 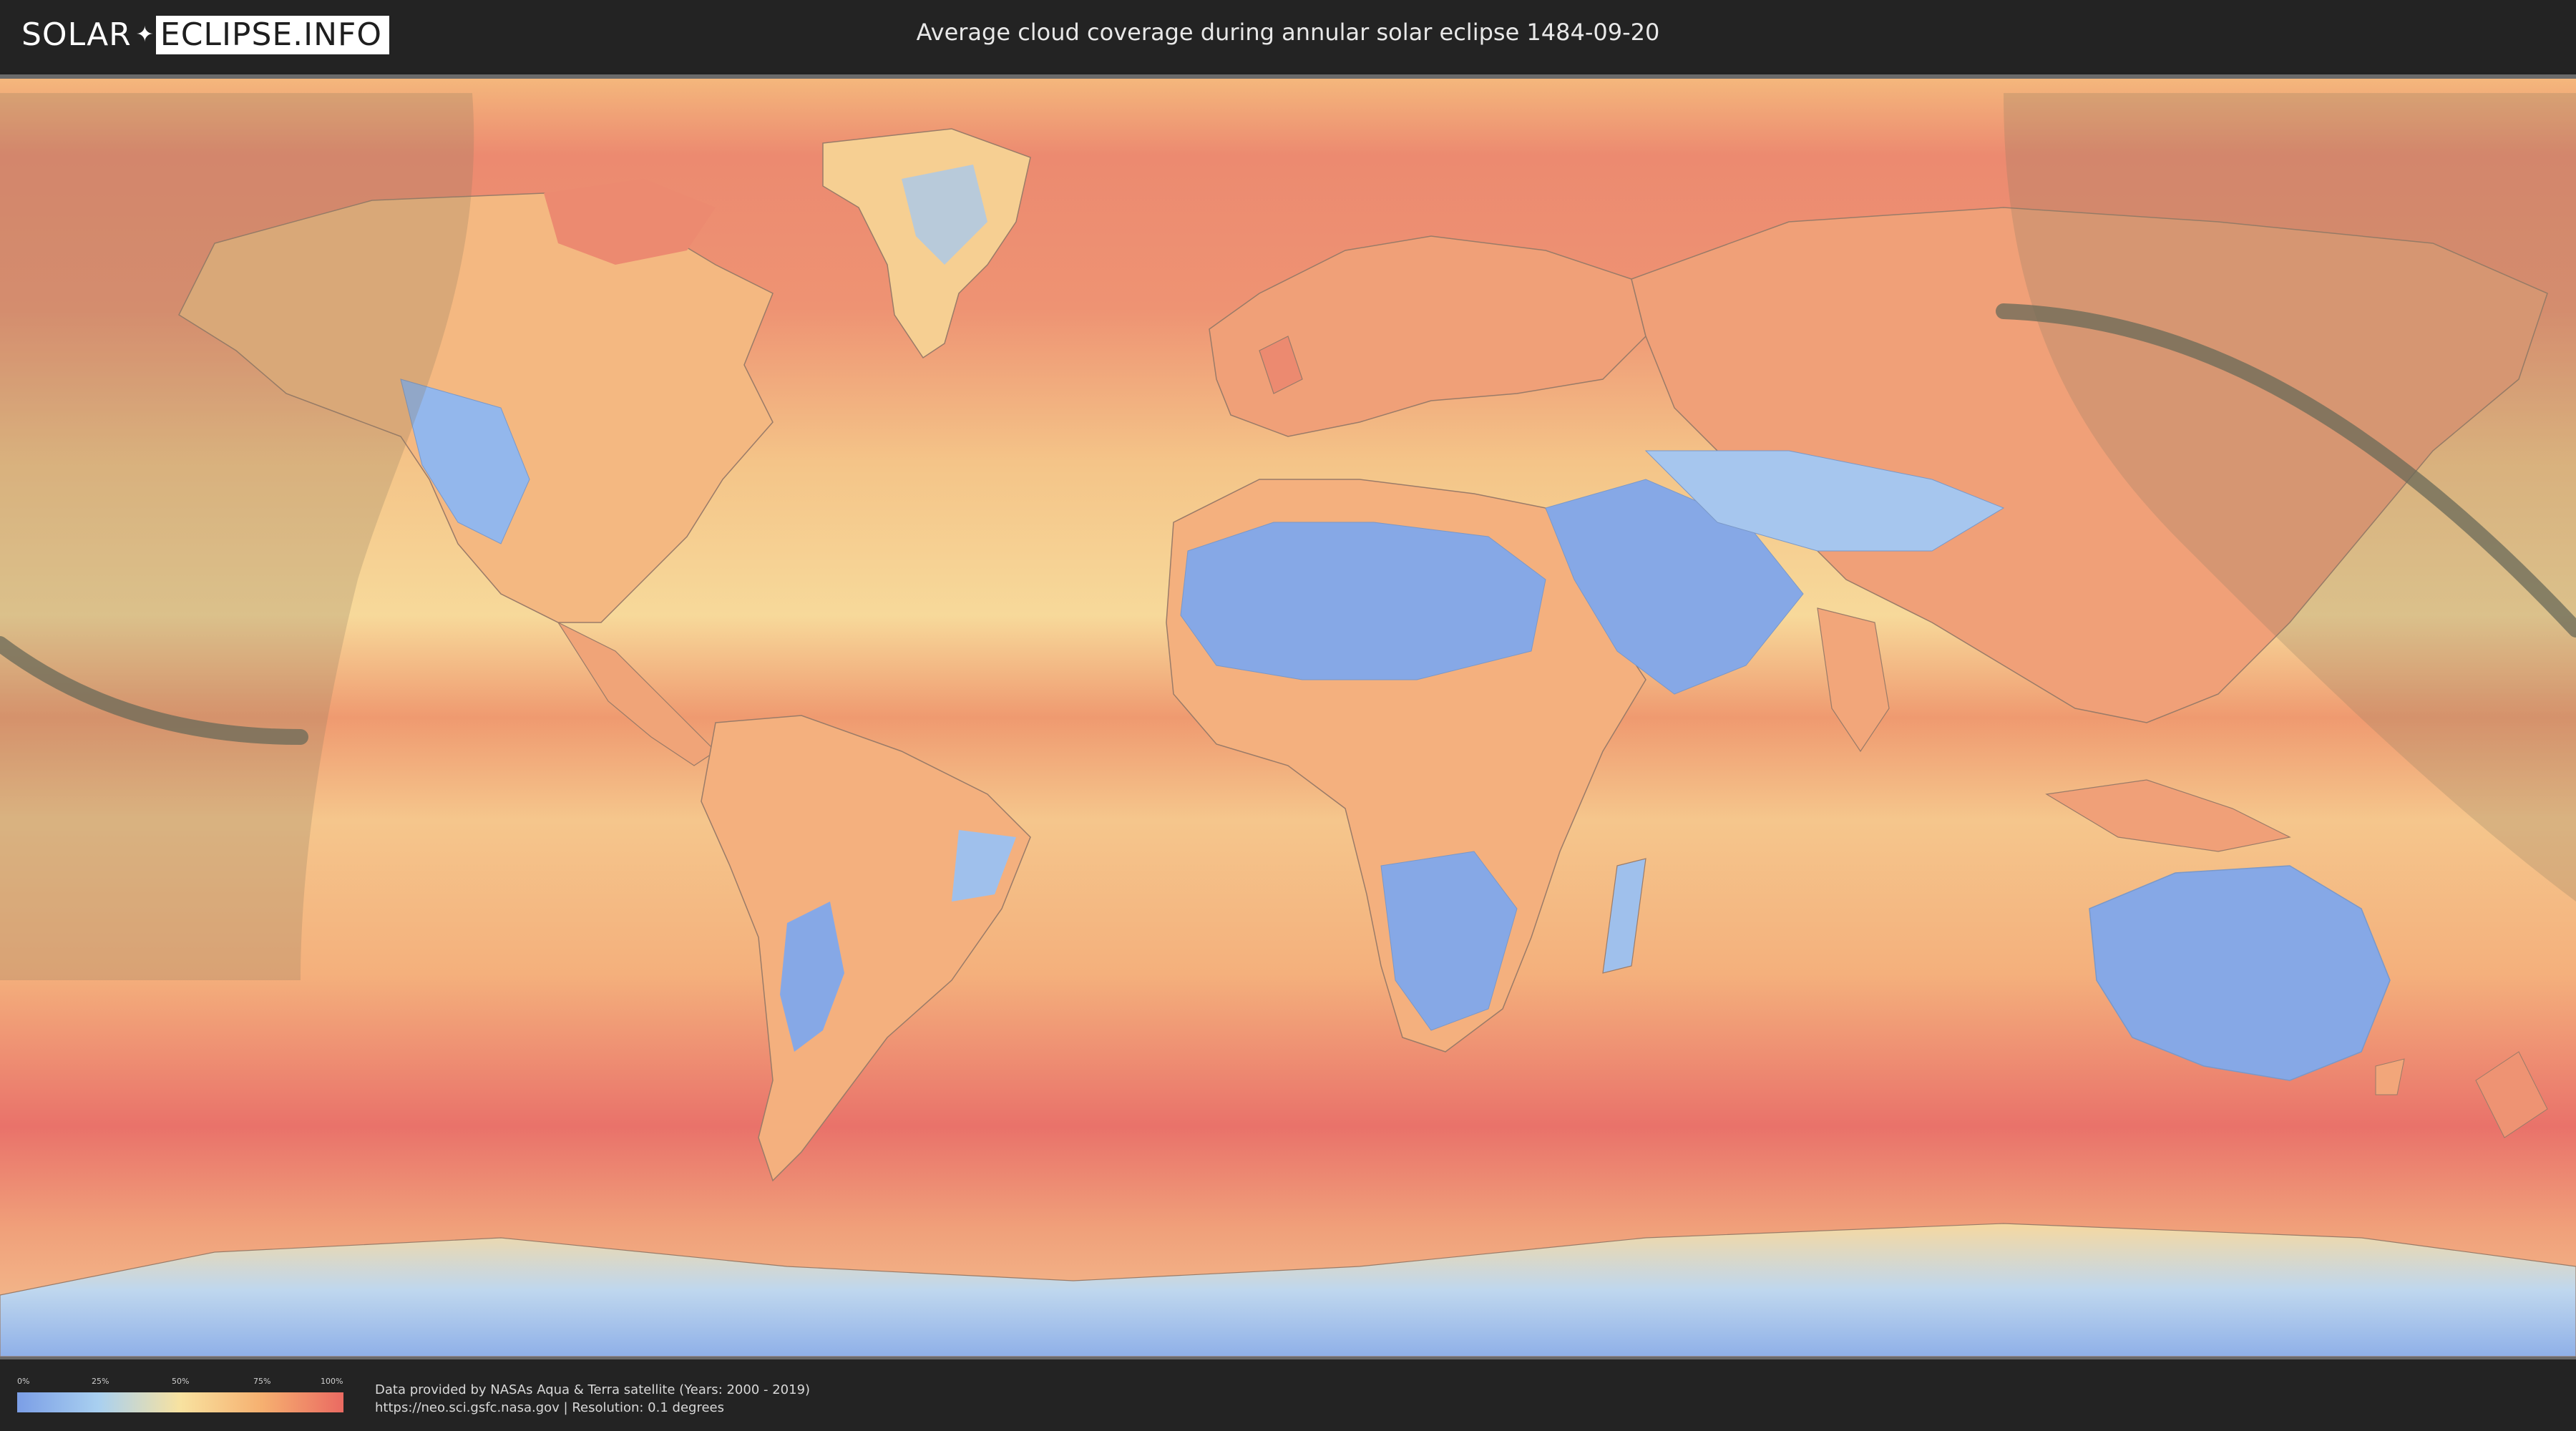 I want to click on legend-tick: 0%, so click(x=23, y=1382).